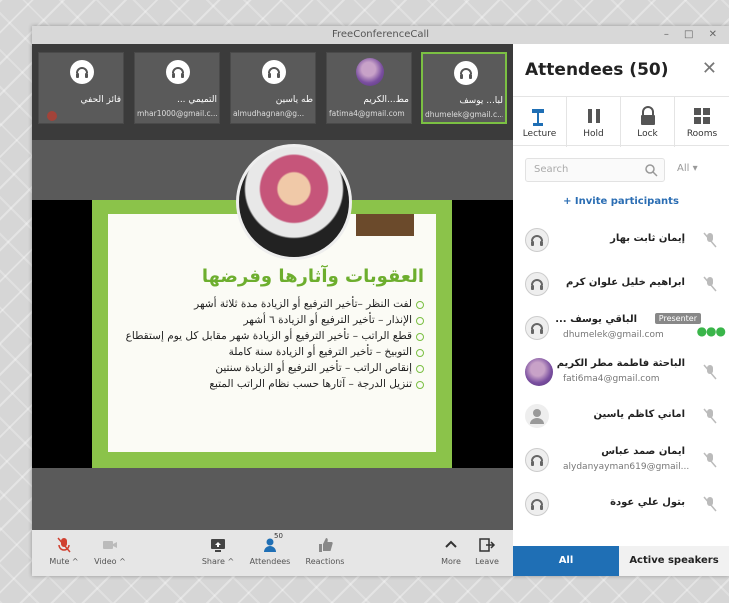  I want to click on lecture-label: Lecture, so click(539, 134).